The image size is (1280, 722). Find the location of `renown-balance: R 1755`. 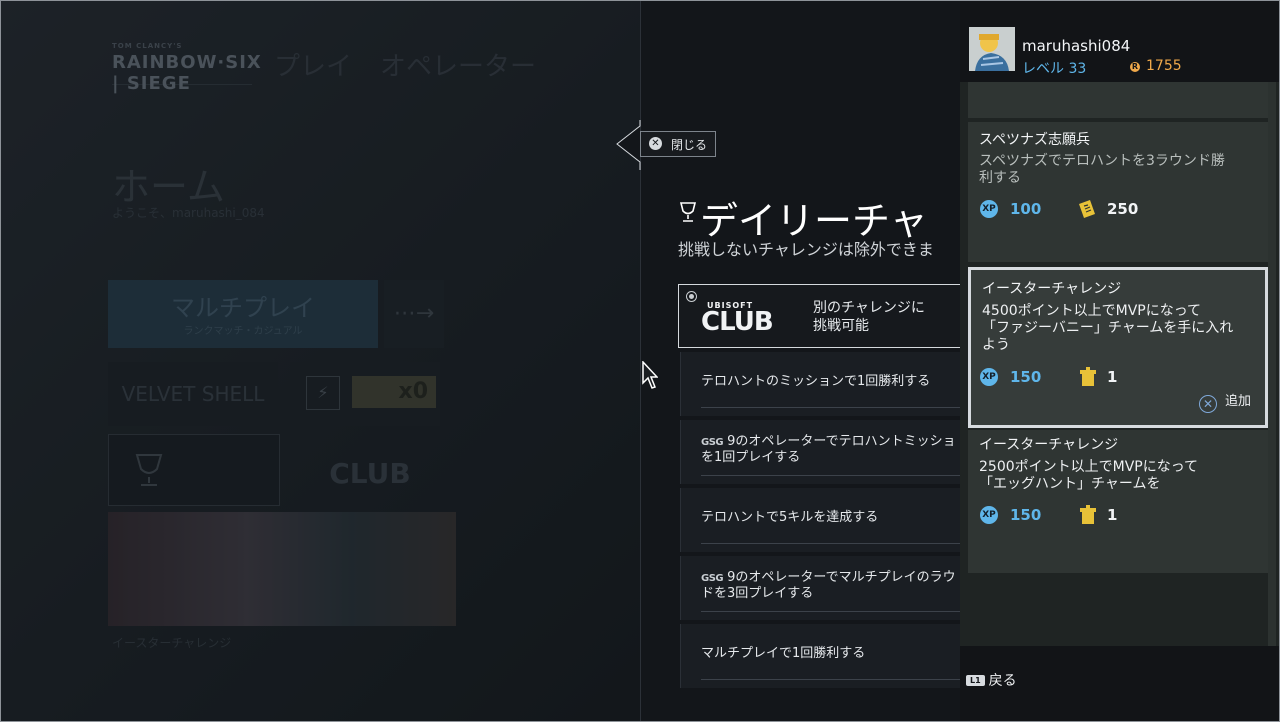

renown-balance: R 1755 is located at coordinates (1156, 66).